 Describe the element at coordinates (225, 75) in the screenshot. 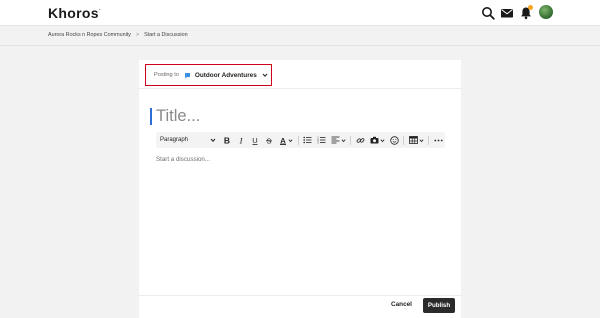

I see `board-name: Outdoor Adventures` at that location.